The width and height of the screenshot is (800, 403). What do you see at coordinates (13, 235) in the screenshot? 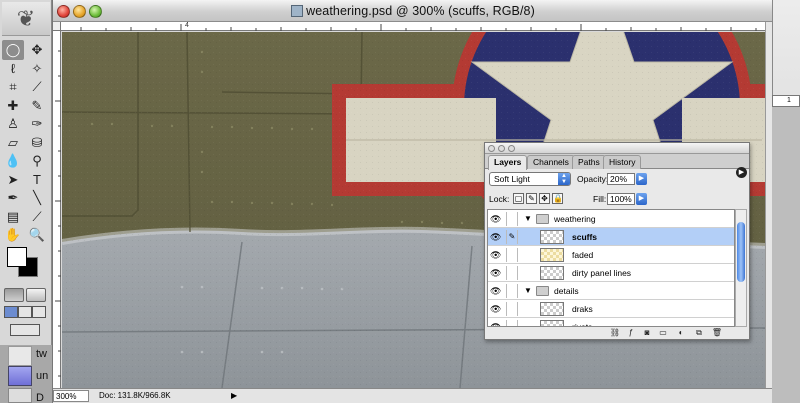
I see `hand-tool-icon: ✋` at bounding box center [13, 235].